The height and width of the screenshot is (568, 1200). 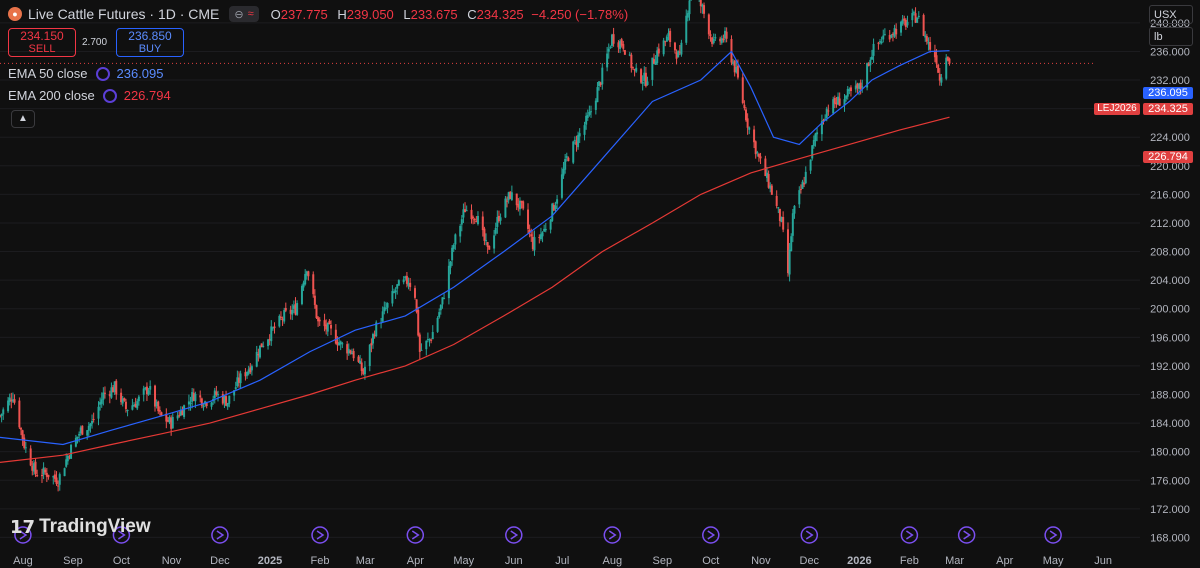 What do you see at coordinates (150, 42) in the screenshot?
I see `buy-button: 236.850 BUY` at bounding box center [150, 42].